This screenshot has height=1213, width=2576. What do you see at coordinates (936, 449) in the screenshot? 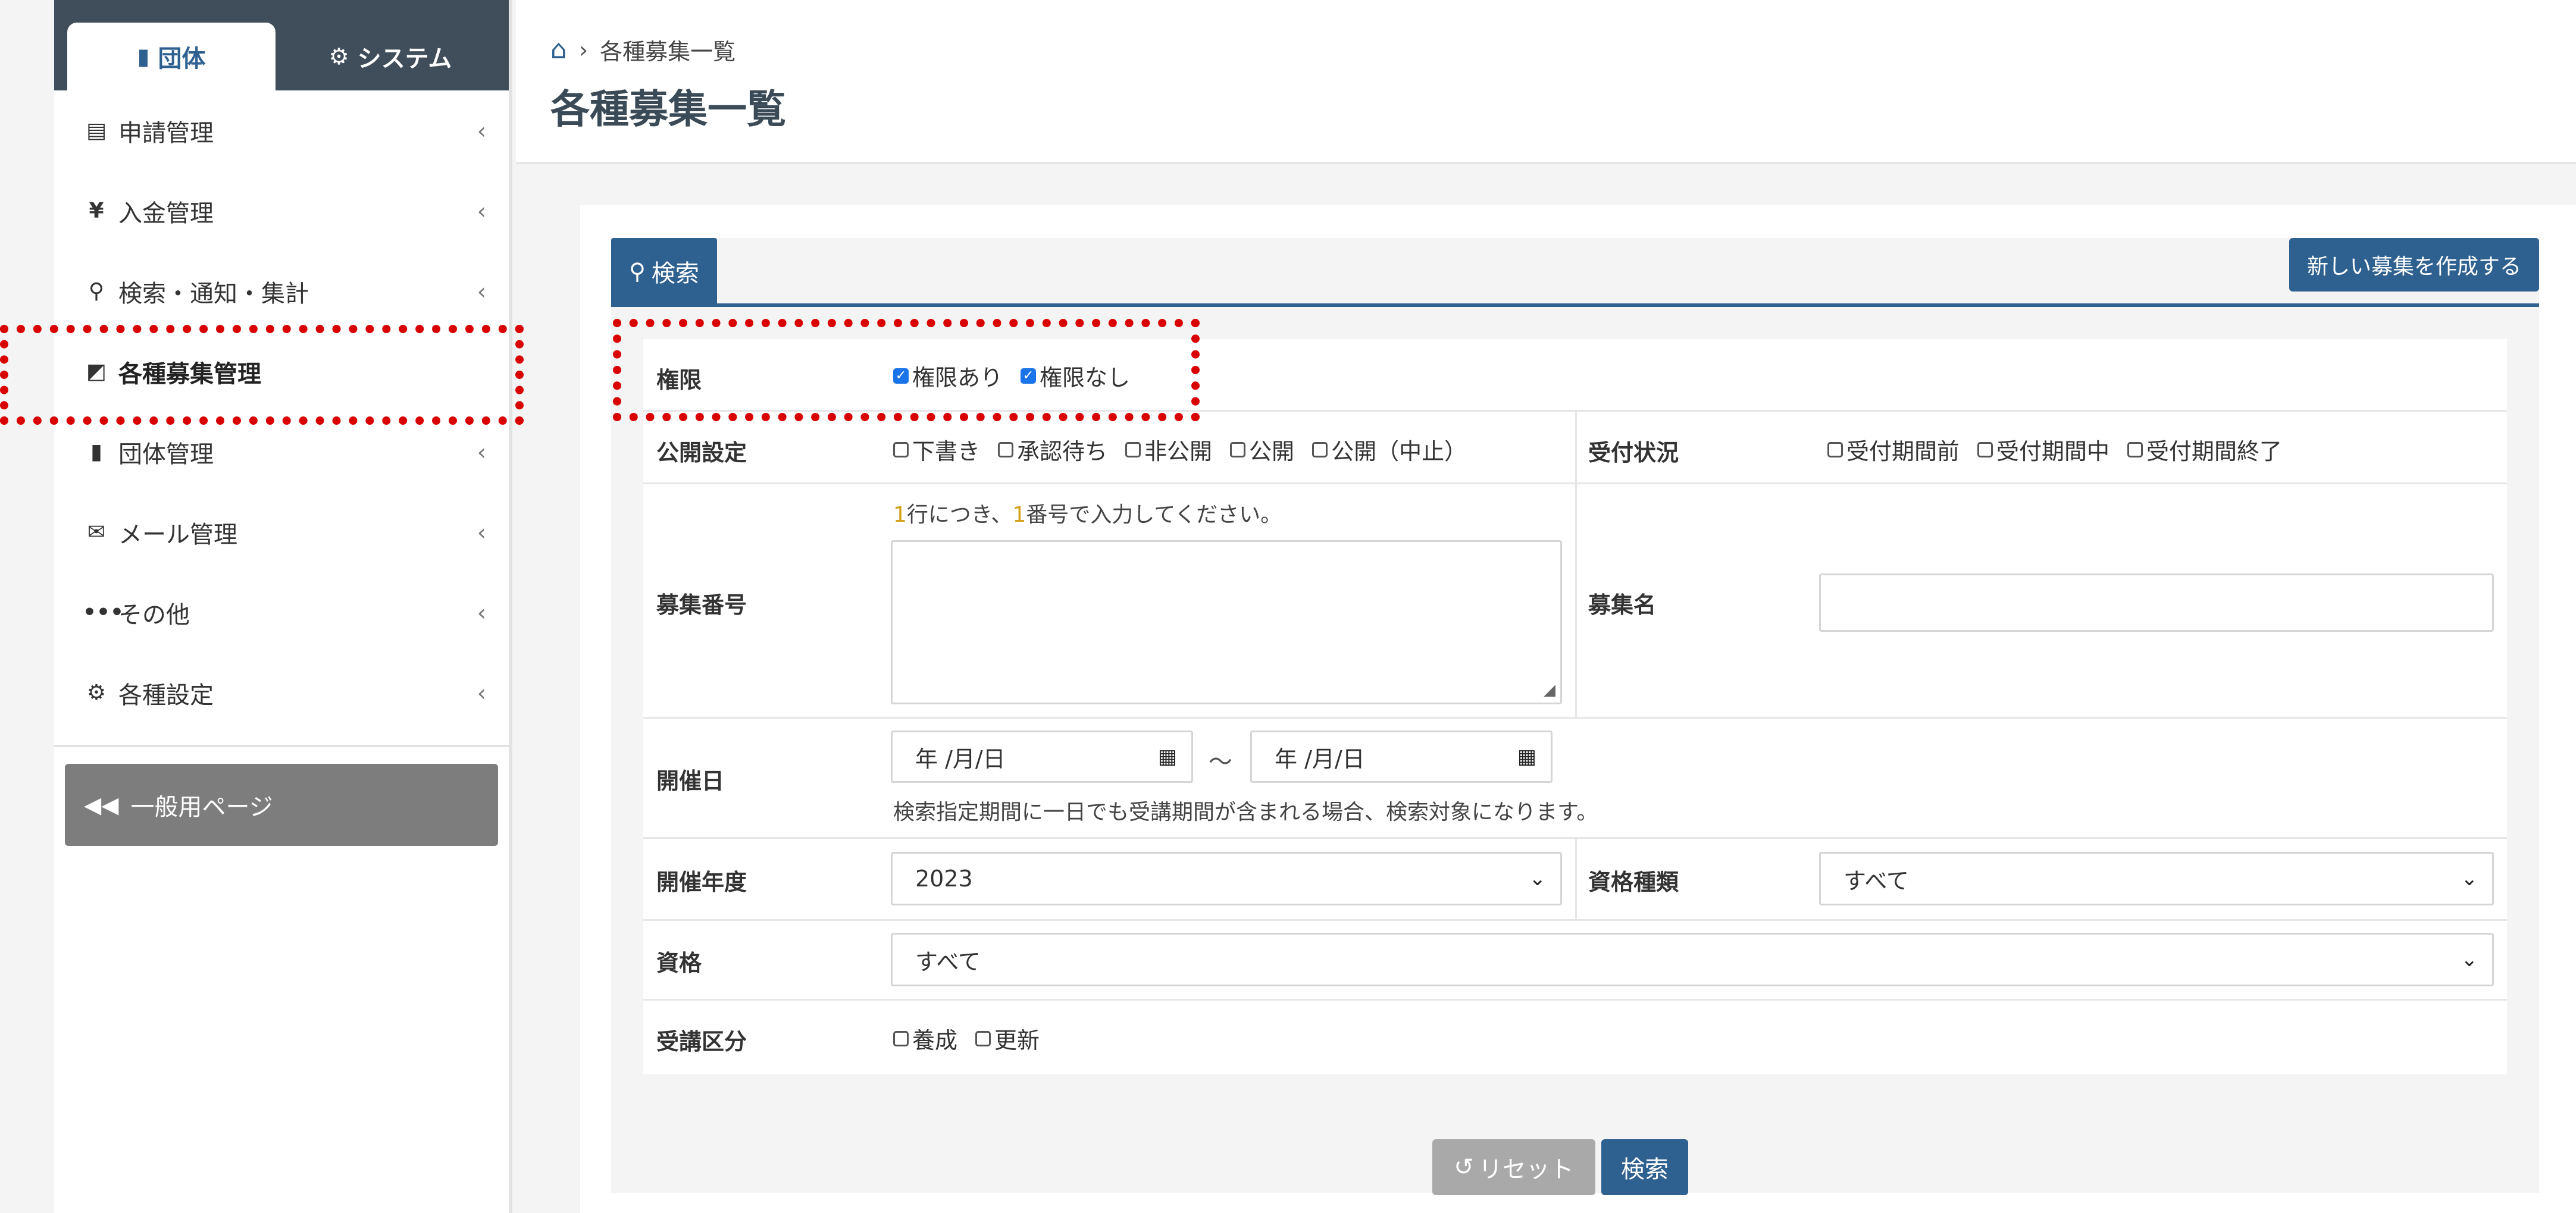
I see `publish-option-draft: 下書き` at bounding box center [936, 449].